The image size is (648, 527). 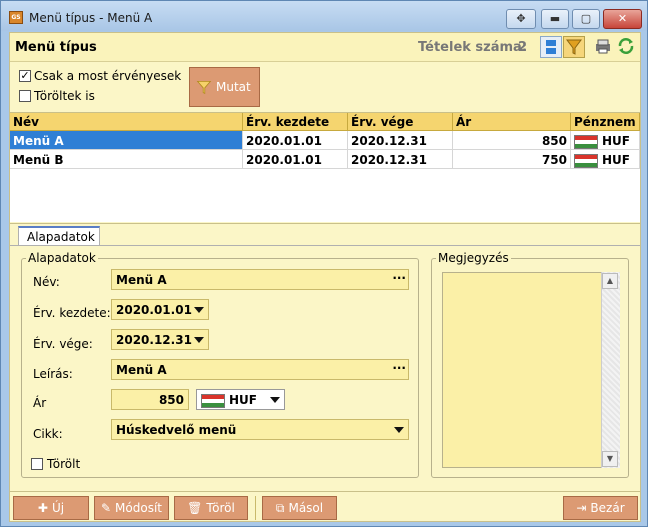 I want to click on scroll-up-icon: ▲, so click(x=610, y=281).